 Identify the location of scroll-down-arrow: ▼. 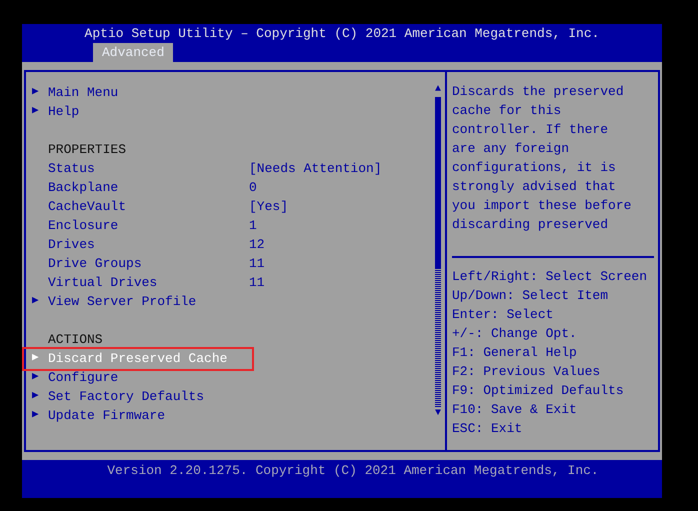
(437, 414).